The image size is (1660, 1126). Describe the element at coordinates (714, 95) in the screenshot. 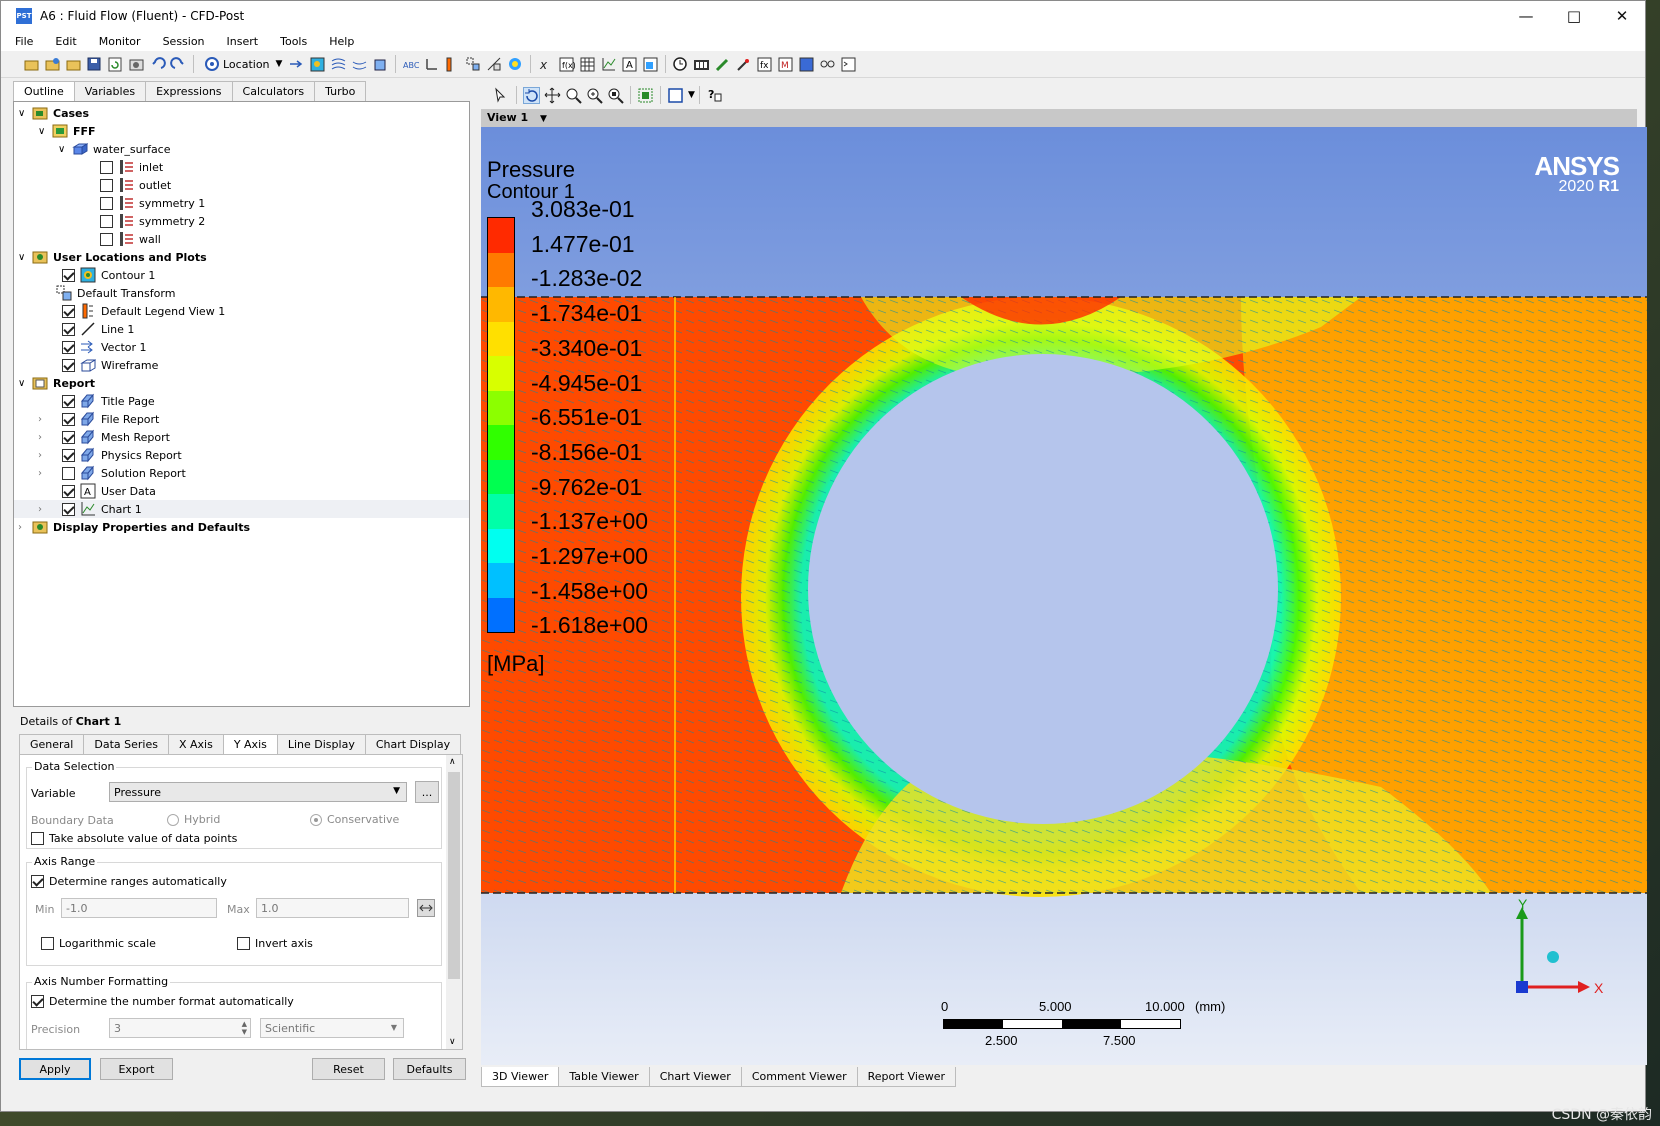

I see `help-context-icon: ?` at that location.